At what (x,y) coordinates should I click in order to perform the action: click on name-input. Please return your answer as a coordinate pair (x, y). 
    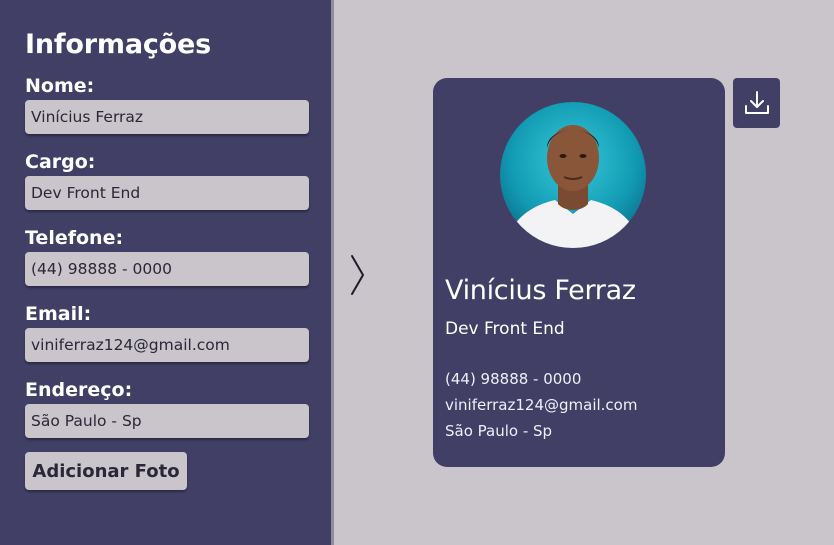
    Looking at the image, I should click on (167, 117).